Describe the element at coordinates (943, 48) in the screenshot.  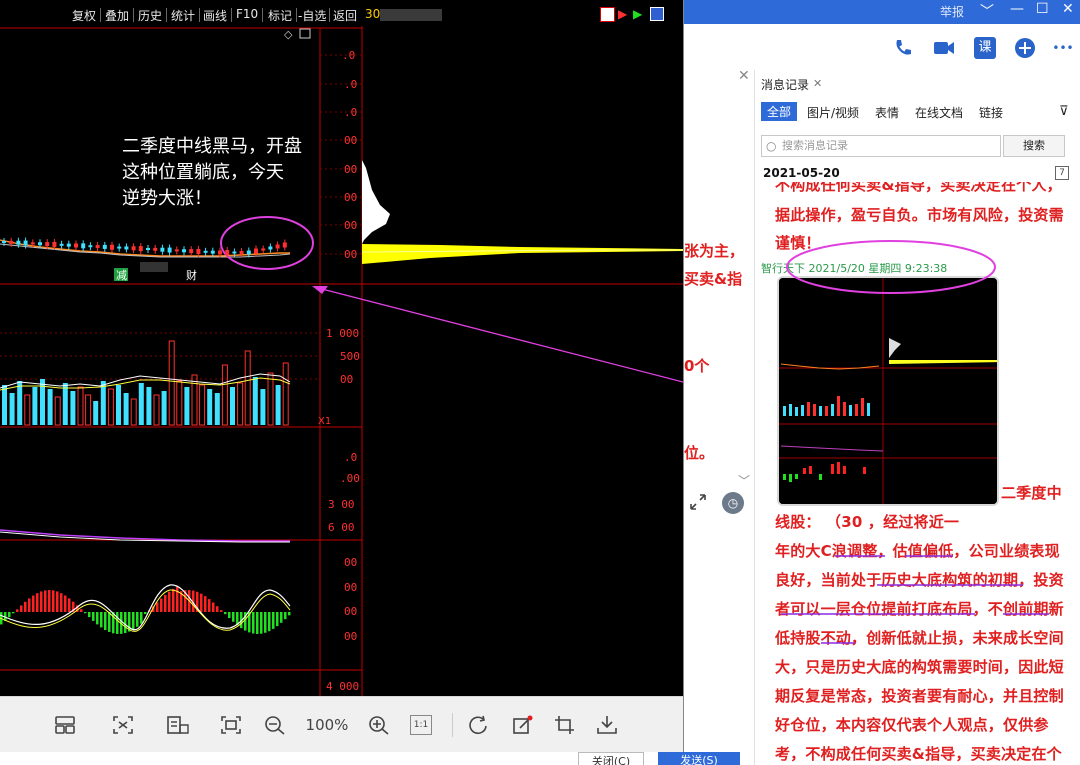
I see `video-icon` at that location.